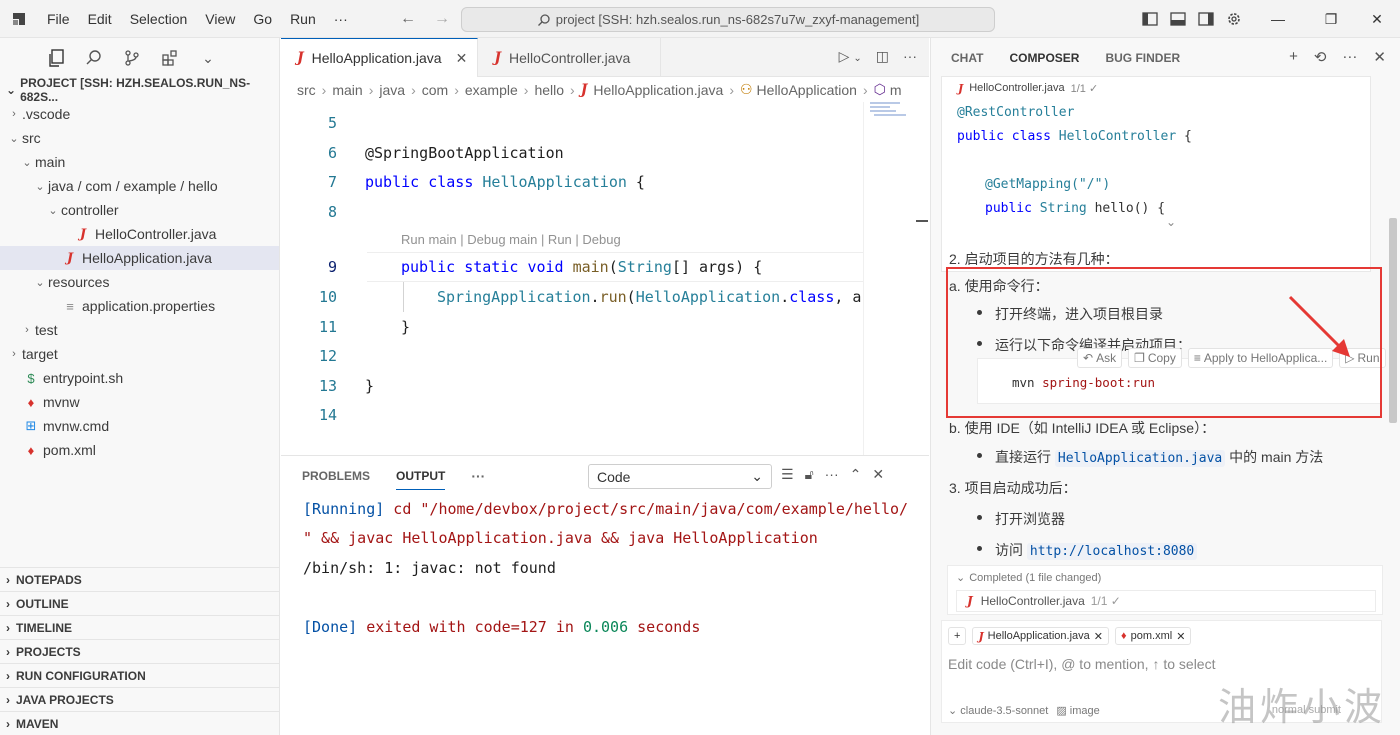 The height and width of the screenshot is (735, 1400). I want to click on model-selector: ⌄ claude-3.5-sonnet, so click(998, 710).